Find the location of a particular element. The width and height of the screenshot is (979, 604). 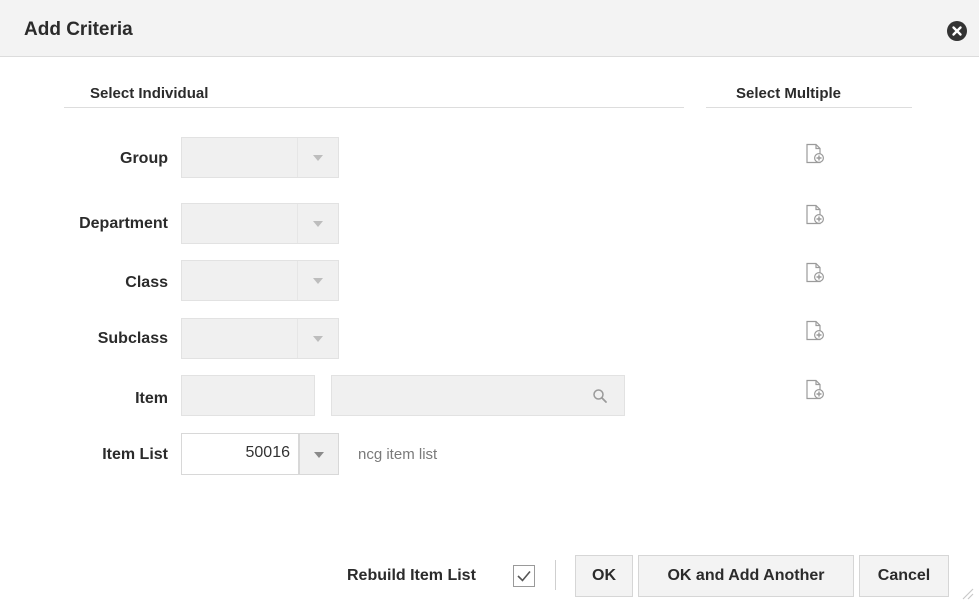

ok-and-add-another-button: OK and Add Another is located at coordinates (746, 576).